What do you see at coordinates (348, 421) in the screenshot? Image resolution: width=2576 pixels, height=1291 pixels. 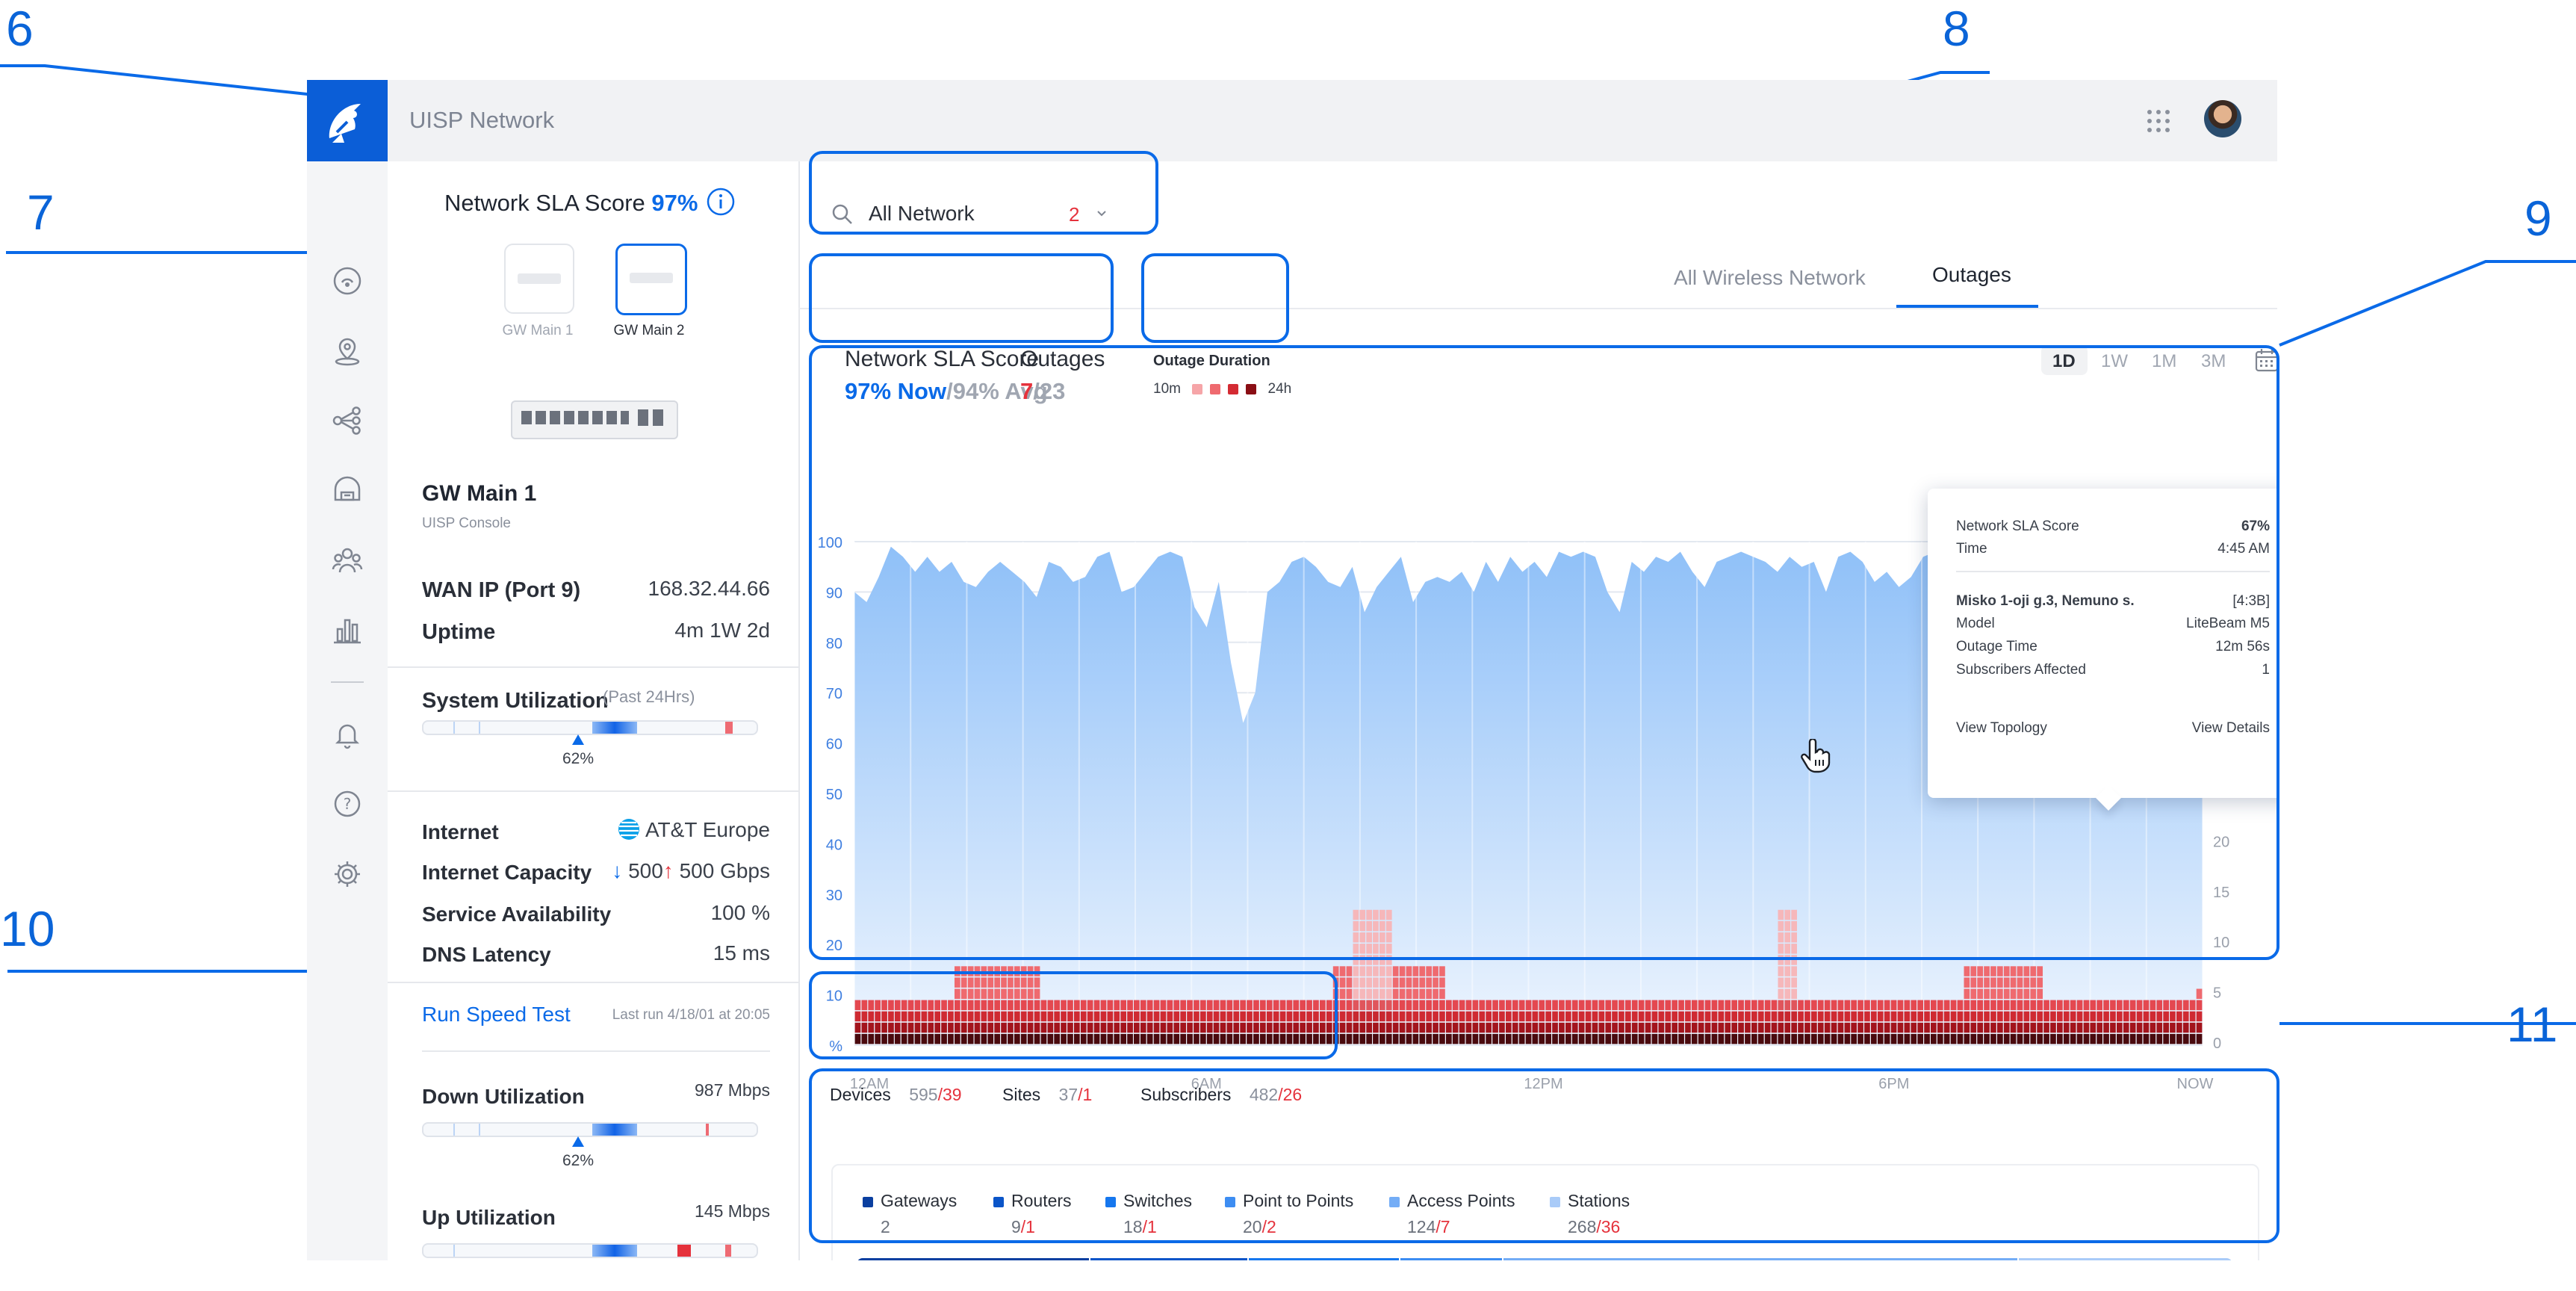 I see `topology-icon` at bounding box center [348, 421].